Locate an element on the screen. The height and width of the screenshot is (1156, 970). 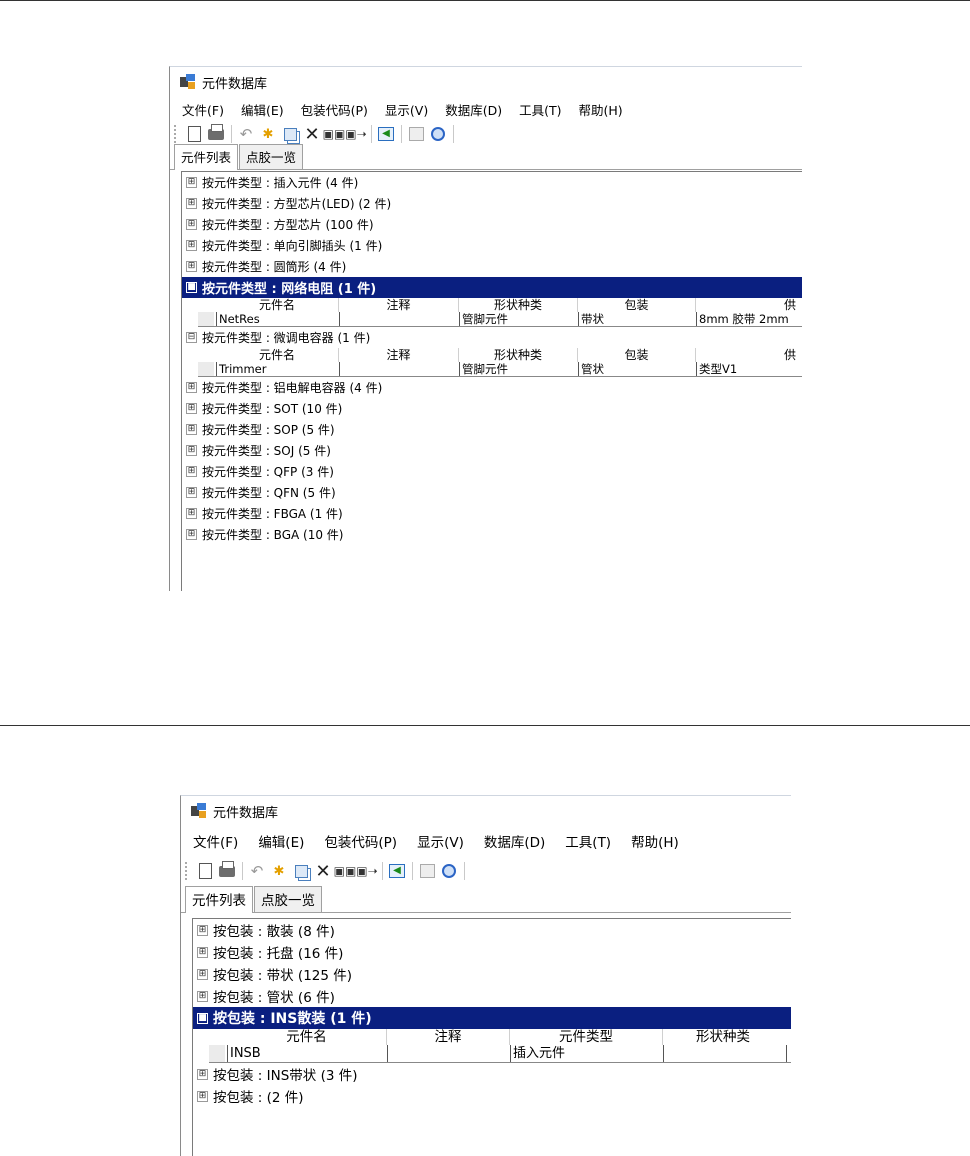
collapse-icon: ⊟ is located at coordinates (191, 337).